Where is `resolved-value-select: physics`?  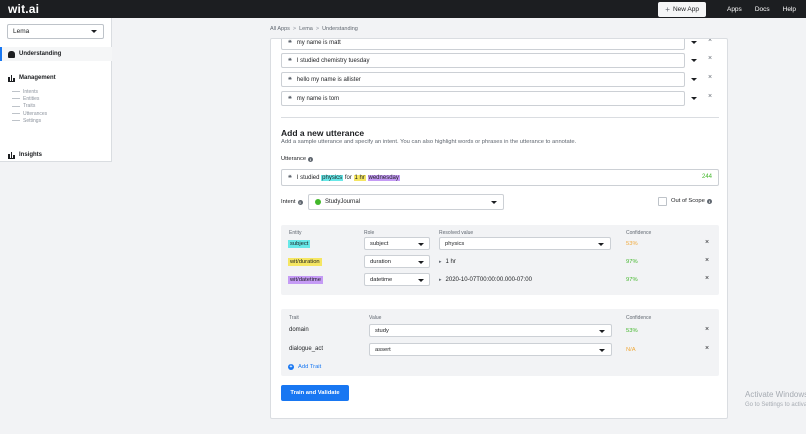
resolved-value-select: physics is located at coordinates (525, 243).